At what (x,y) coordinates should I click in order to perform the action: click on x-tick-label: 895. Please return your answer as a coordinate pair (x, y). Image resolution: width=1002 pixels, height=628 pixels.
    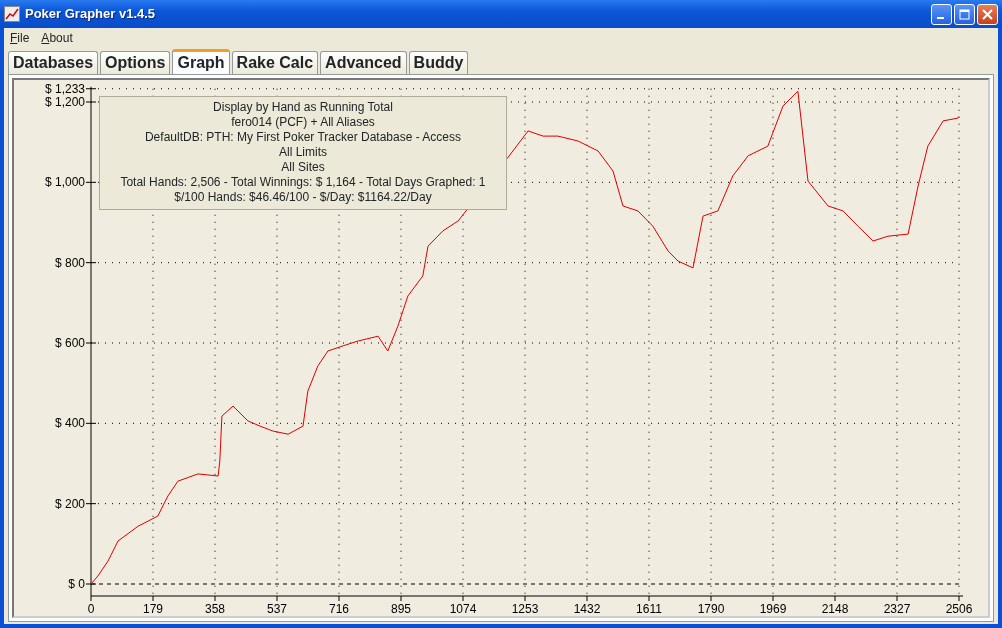
    Looking at the image, I should click on (401, 609).